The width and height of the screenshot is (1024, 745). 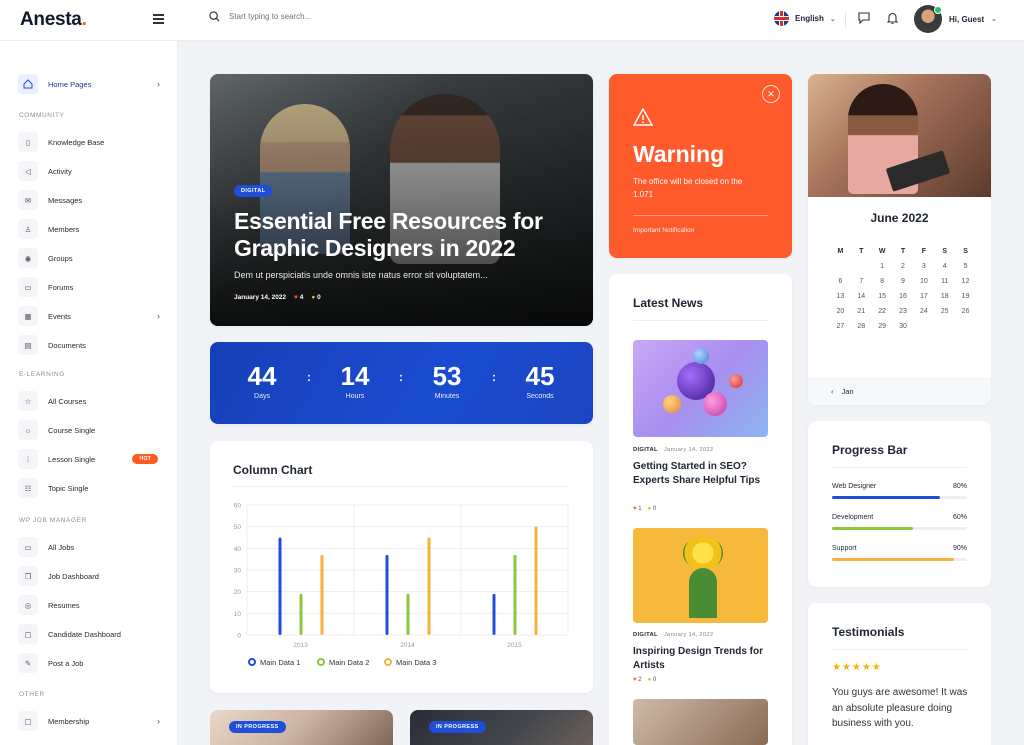 What do you see at coordinates (28, 634) in the screenshot?
I see `clipboard-icon: ▢` at bounding box center [28, 634].